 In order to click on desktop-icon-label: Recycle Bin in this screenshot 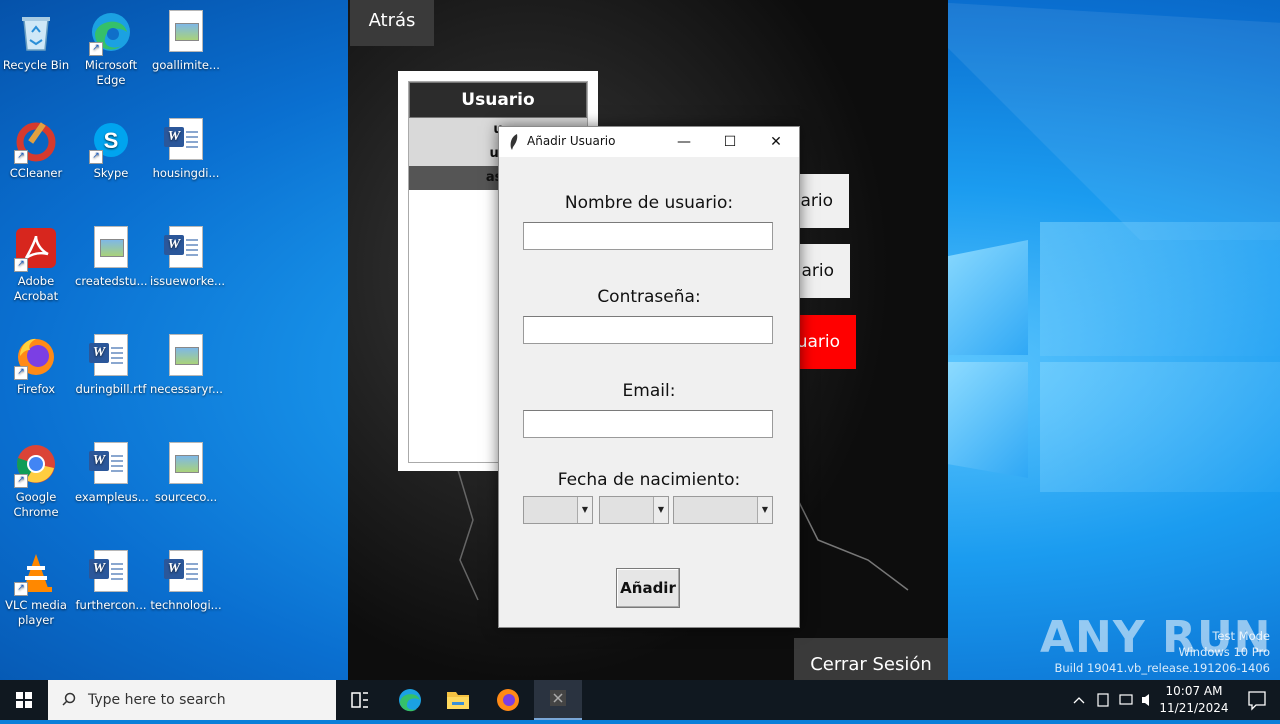, I will do `click(36, 65)`.